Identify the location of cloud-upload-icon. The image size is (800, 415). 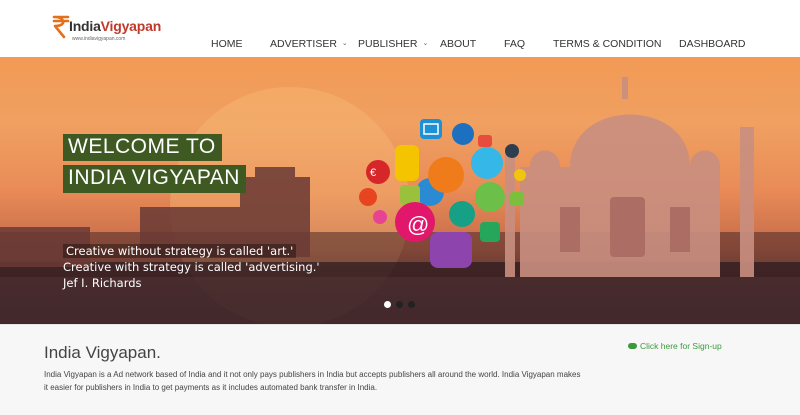
(632, 346).